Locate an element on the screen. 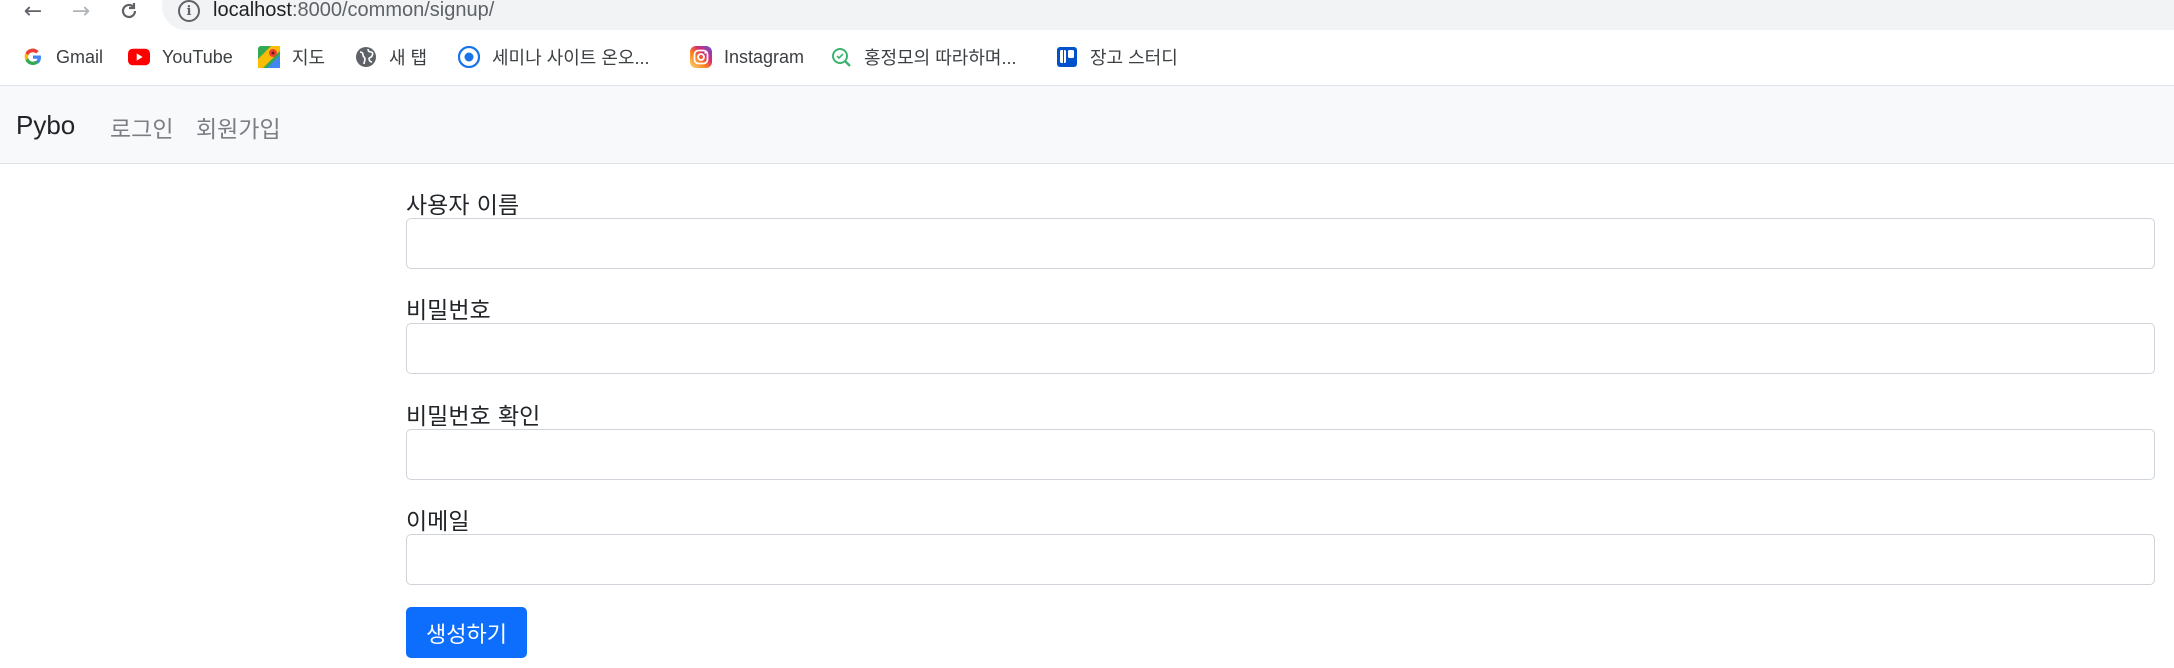 This screenshot has height=668, width=2174. bookmark-label: Instagram is located at coordinates (764, 56).